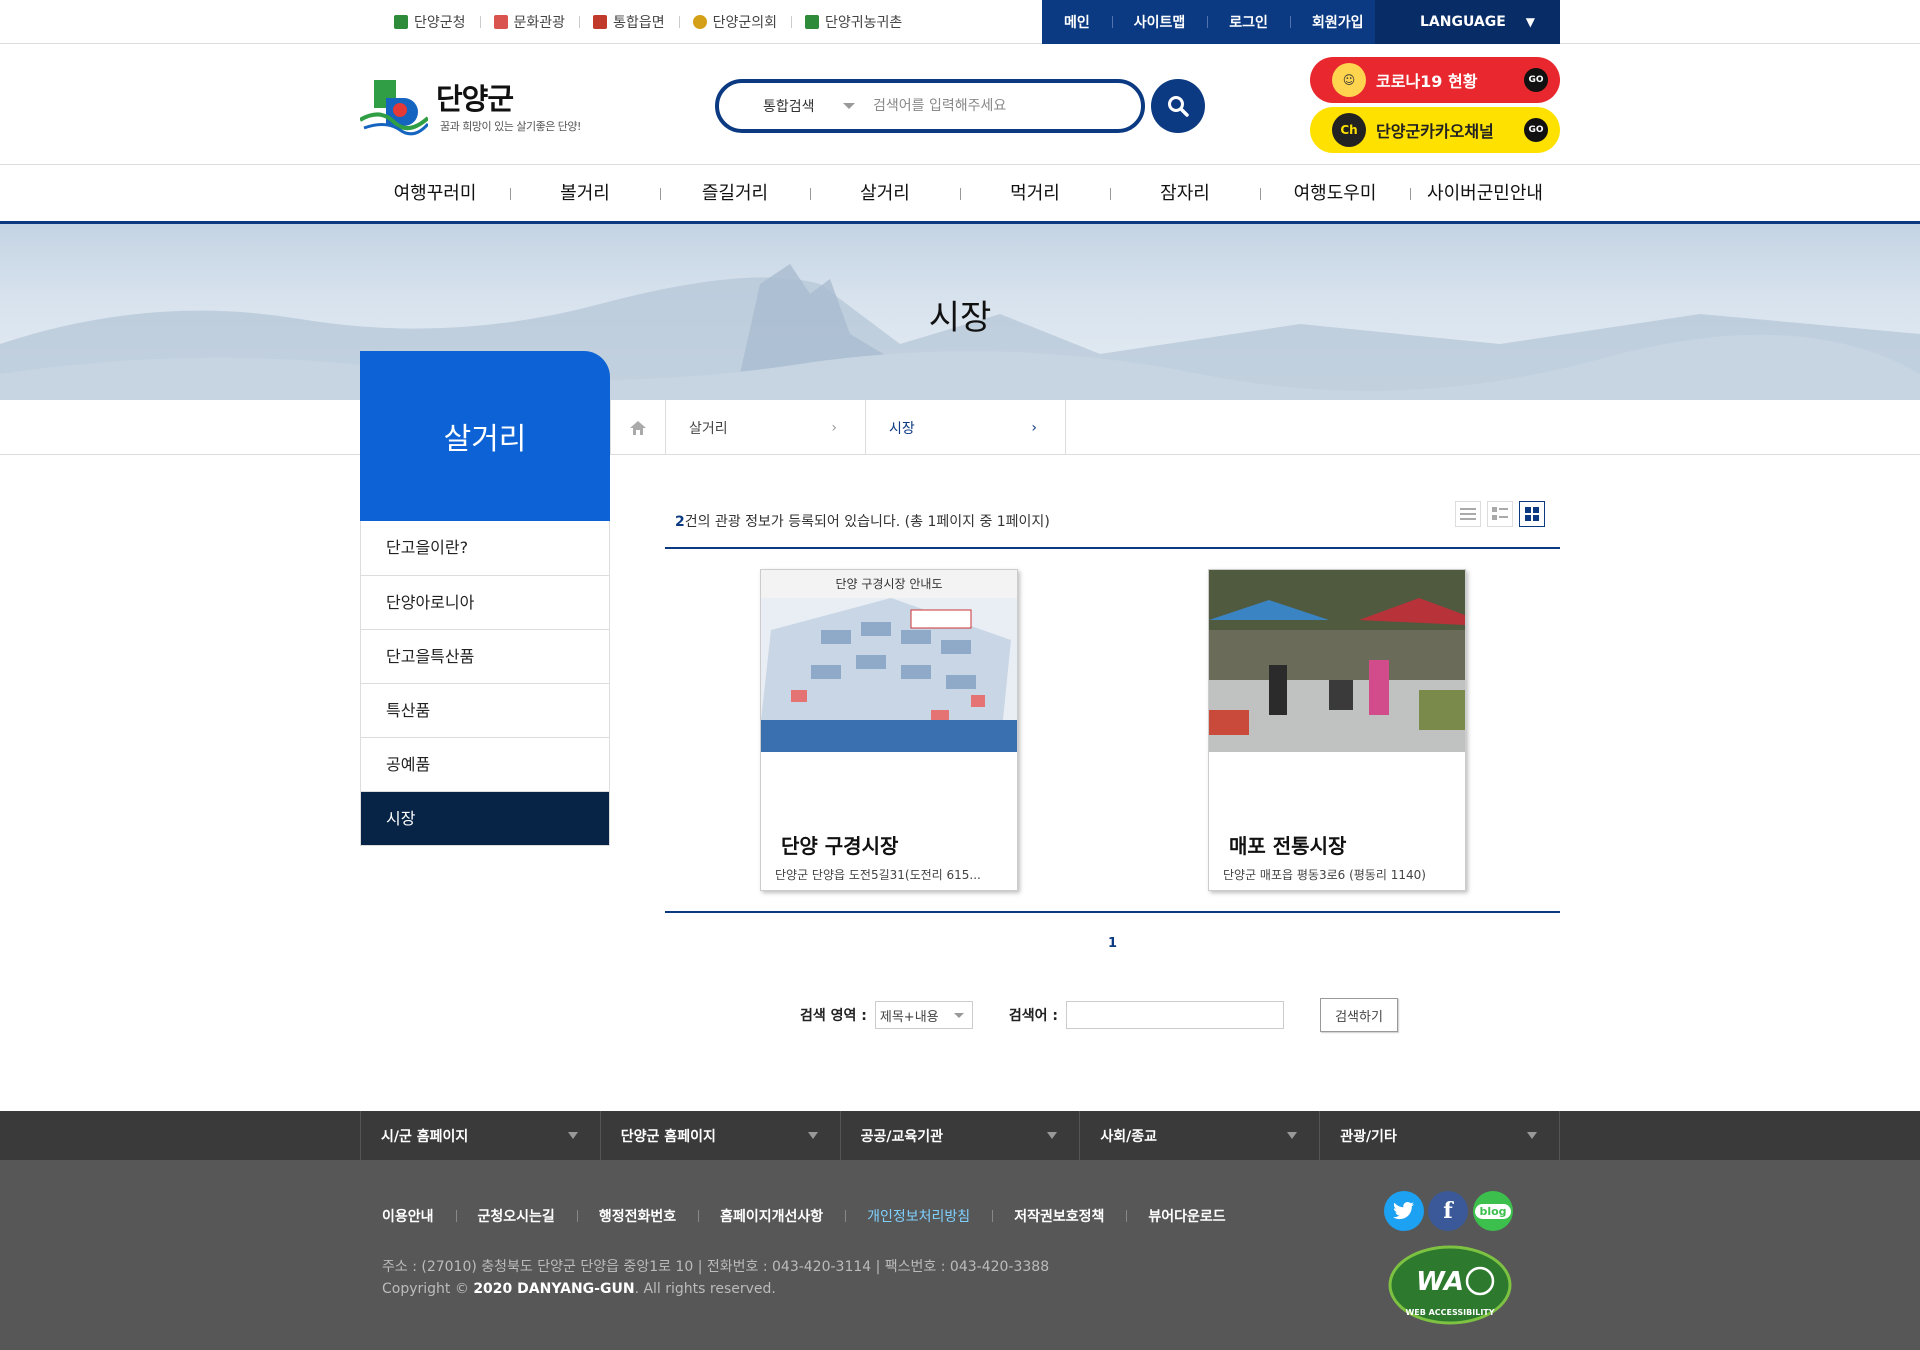 The height and width of the screenshot is (1350, 1920). What do you see at coordinates (1440, 1135) in the screenshot?
I see `related-site-select-tourism: 관광/기타` at bounding box center [1440, 1135].